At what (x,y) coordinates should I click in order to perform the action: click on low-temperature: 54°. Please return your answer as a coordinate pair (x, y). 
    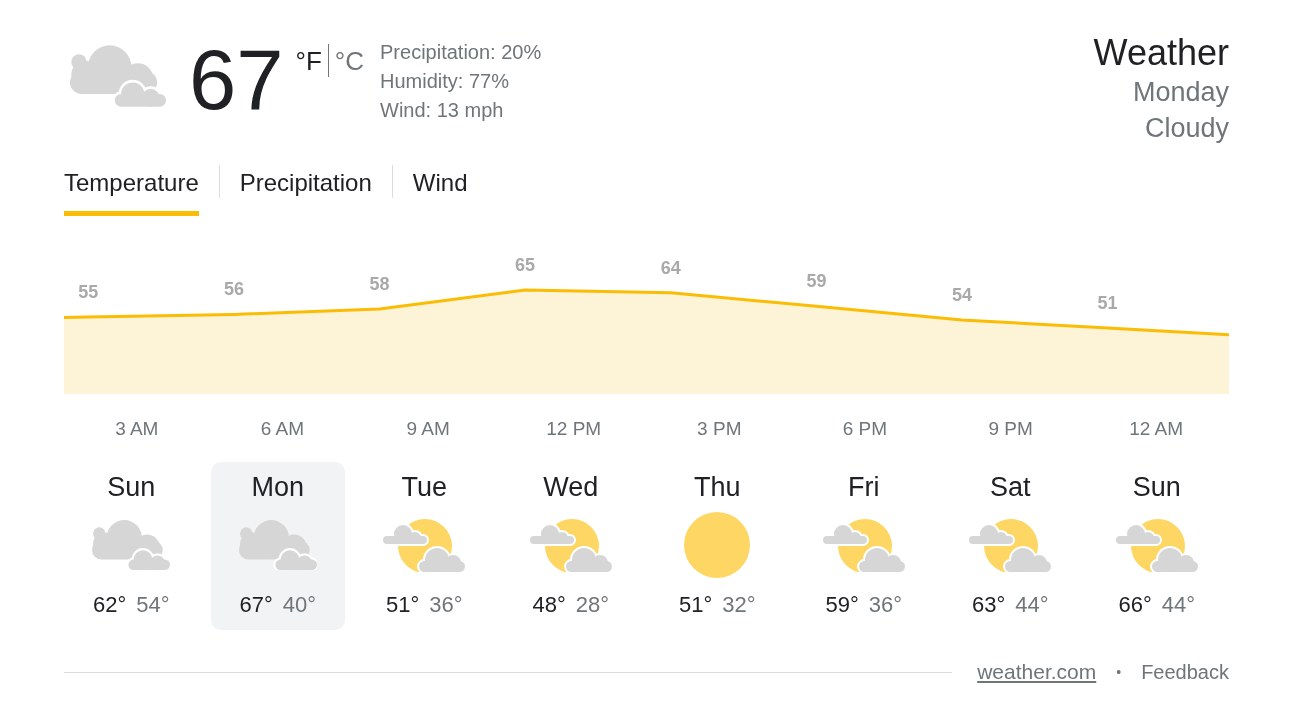
    Looking at the image, I should click on (153, 605).